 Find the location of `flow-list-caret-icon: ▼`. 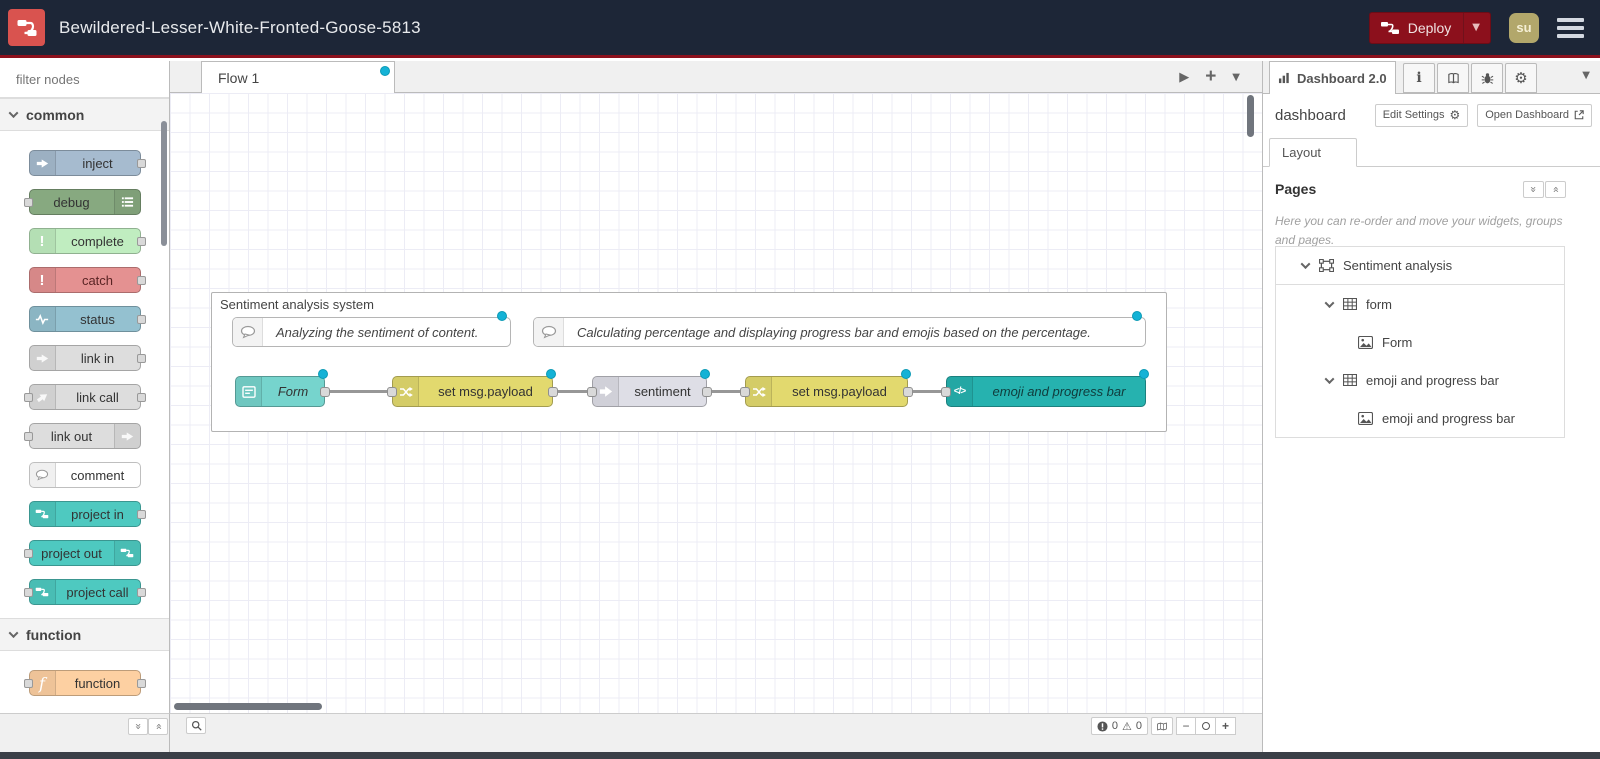

flow-list-caret-icon: ▼ is located at coordinates (1236, 77).